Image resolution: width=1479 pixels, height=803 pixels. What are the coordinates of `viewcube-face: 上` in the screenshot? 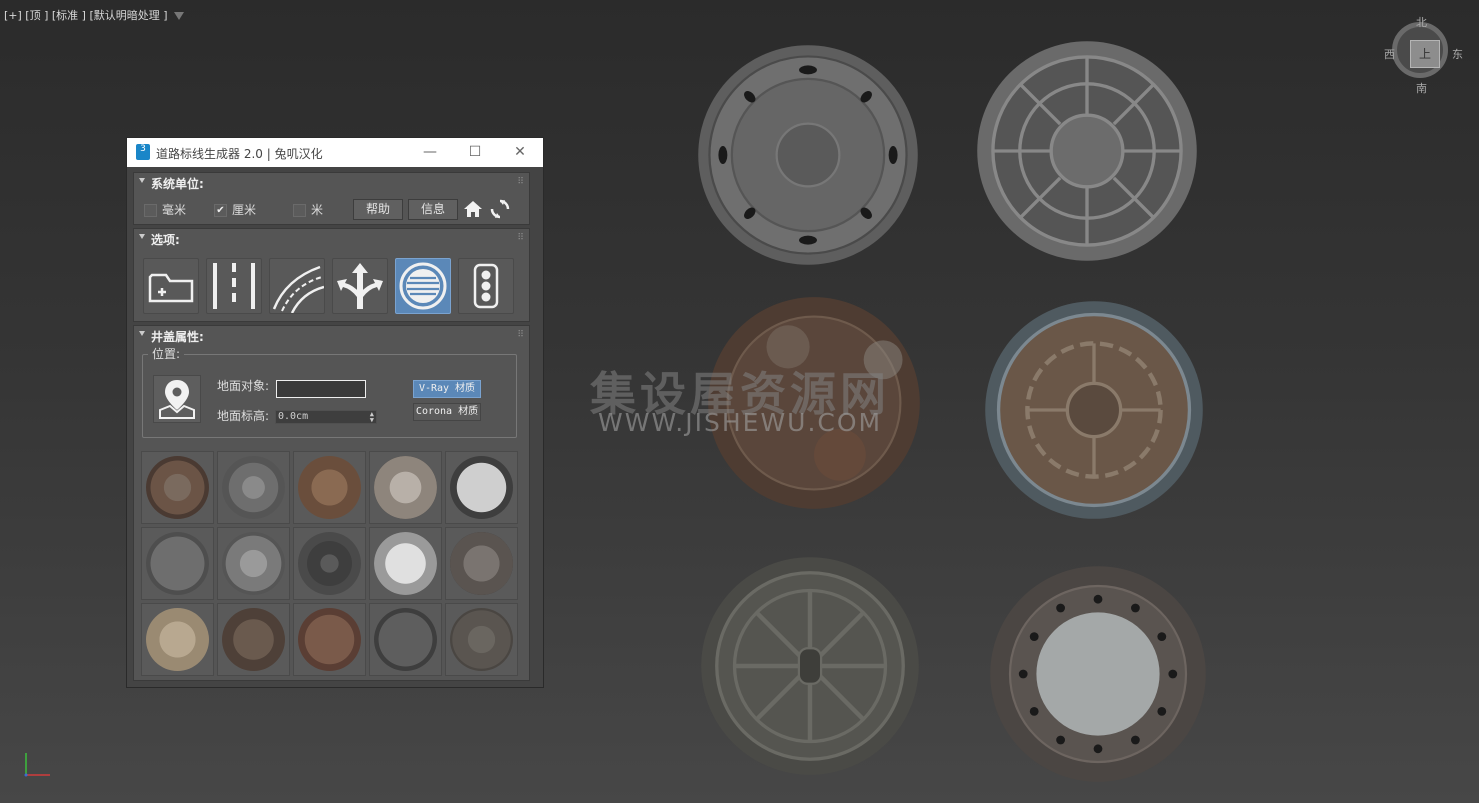 It's located at (1425, 54).